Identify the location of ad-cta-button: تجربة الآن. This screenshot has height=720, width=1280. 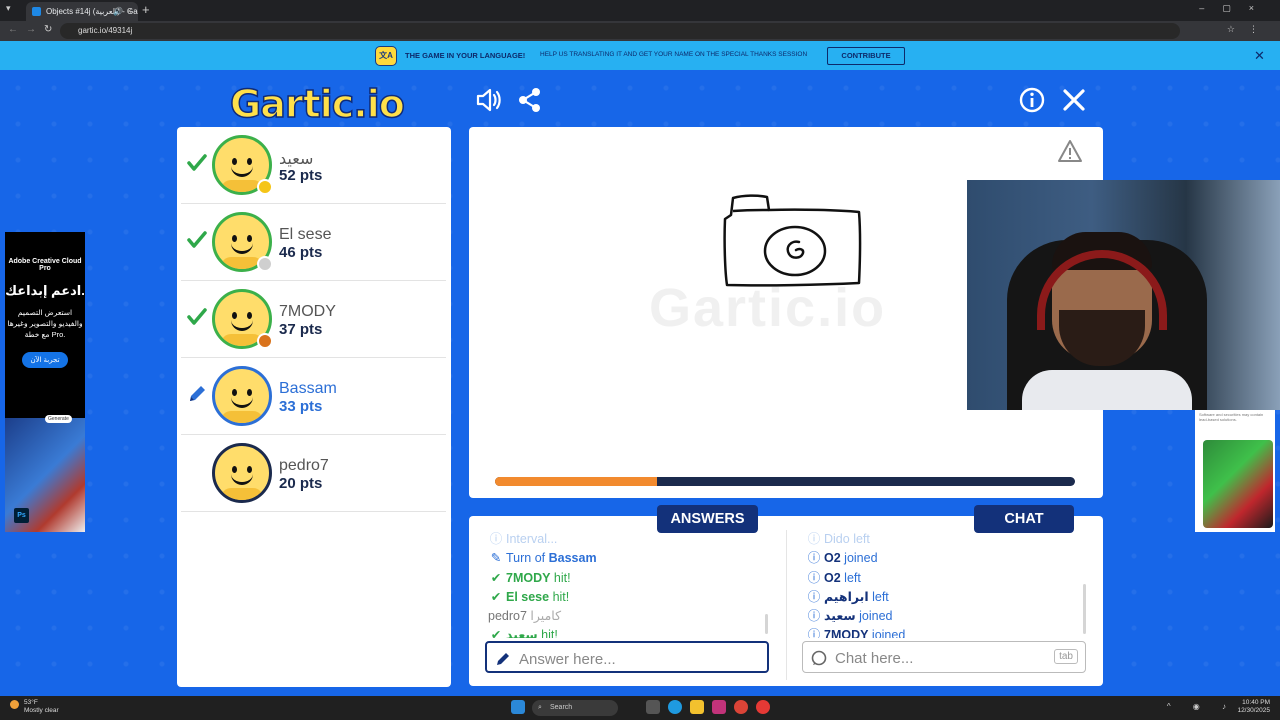
(45, 360).